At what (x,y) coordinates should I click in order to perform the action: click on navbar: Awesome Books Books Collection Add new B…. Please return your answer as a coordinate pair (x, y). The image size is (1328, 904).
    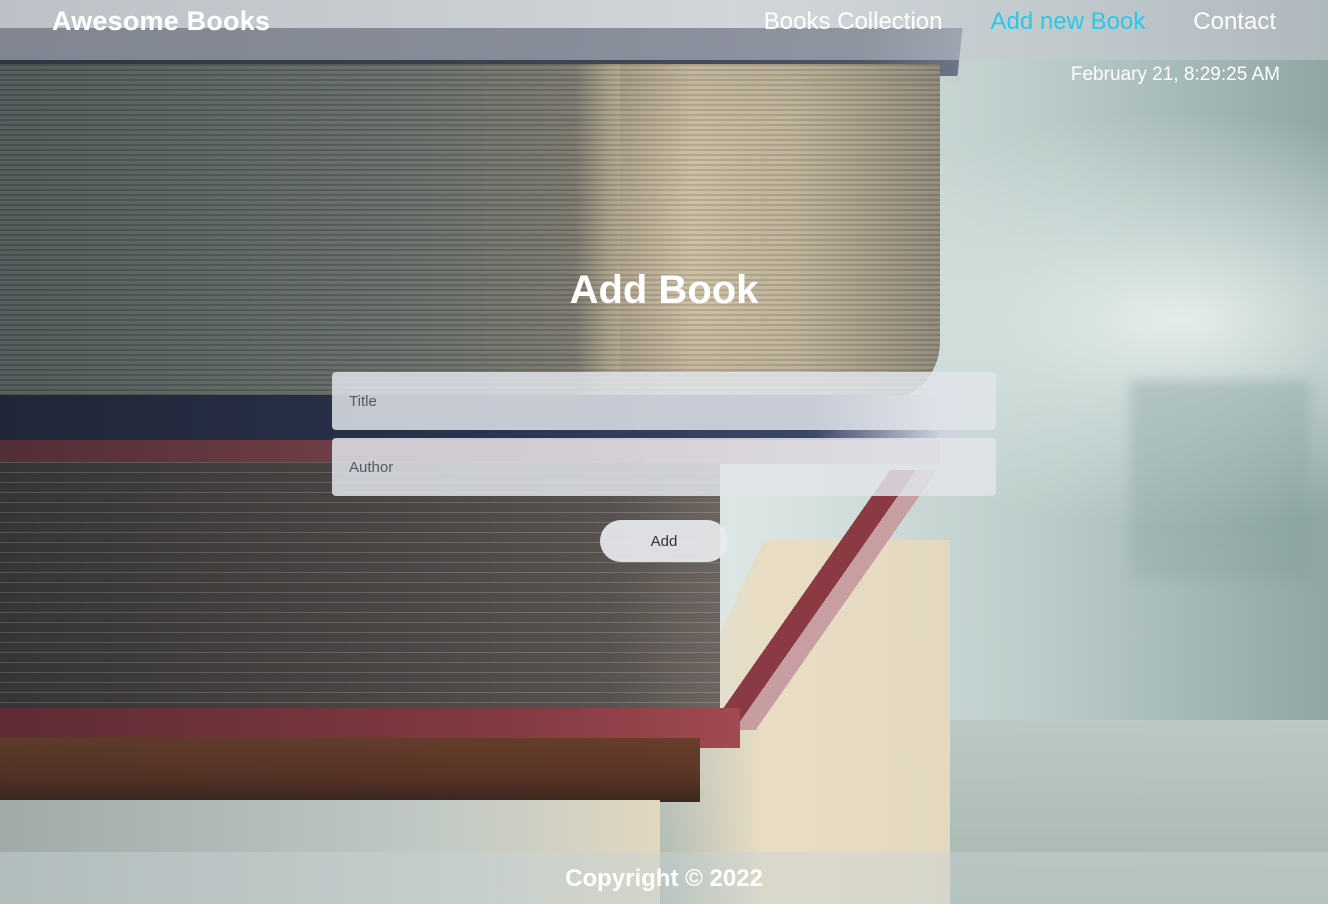
    Looking at the image, I should click on (664, 30).